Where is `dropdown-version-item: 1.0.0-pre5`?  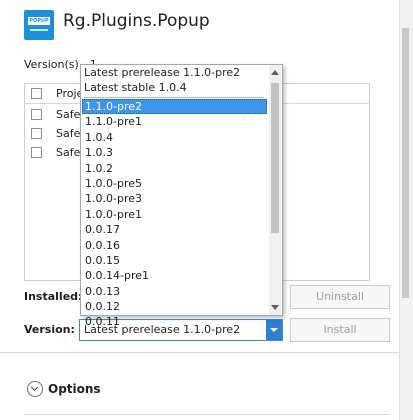
dropdown-version-item: 1.0.0-pre5 is located at coordinates (174, 183).